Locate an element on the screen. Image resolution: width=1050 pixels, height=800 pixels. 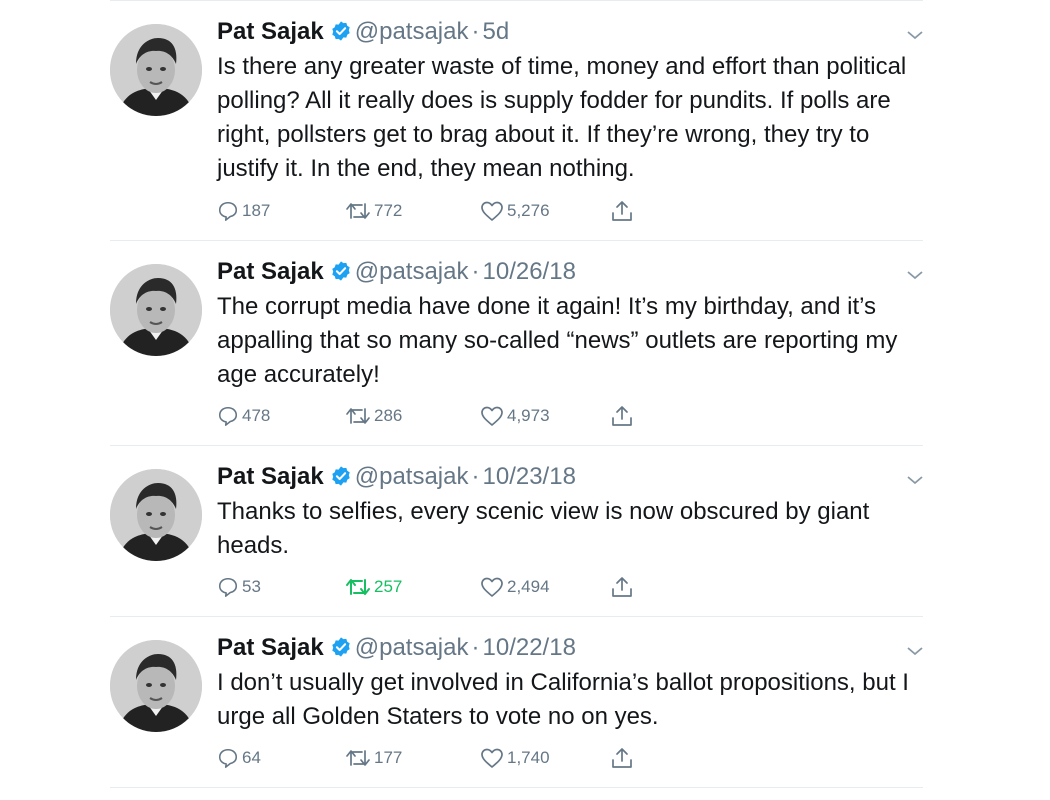
reply-button: 53 is located at coordinates (239, 587).